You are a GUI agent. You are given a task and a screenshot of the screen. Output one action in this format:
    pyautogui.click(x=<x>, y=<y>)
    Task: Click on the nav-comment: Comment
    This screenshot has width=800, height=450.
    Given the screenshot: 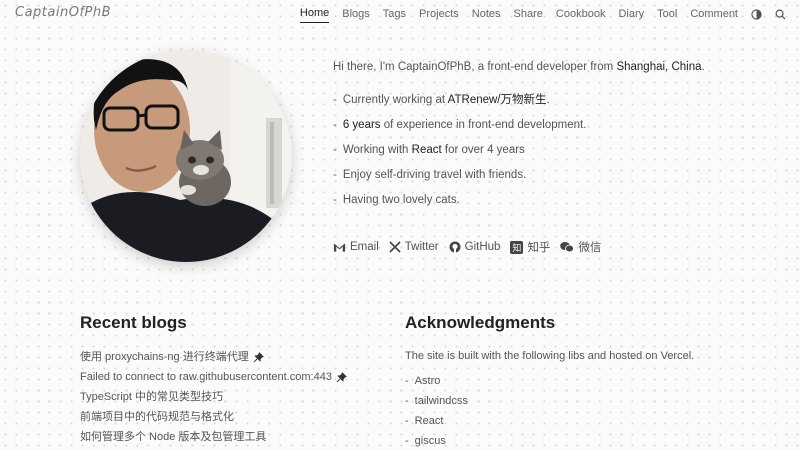 What is the action you would take?
    pyautogui.click(x=714, y=15)
    